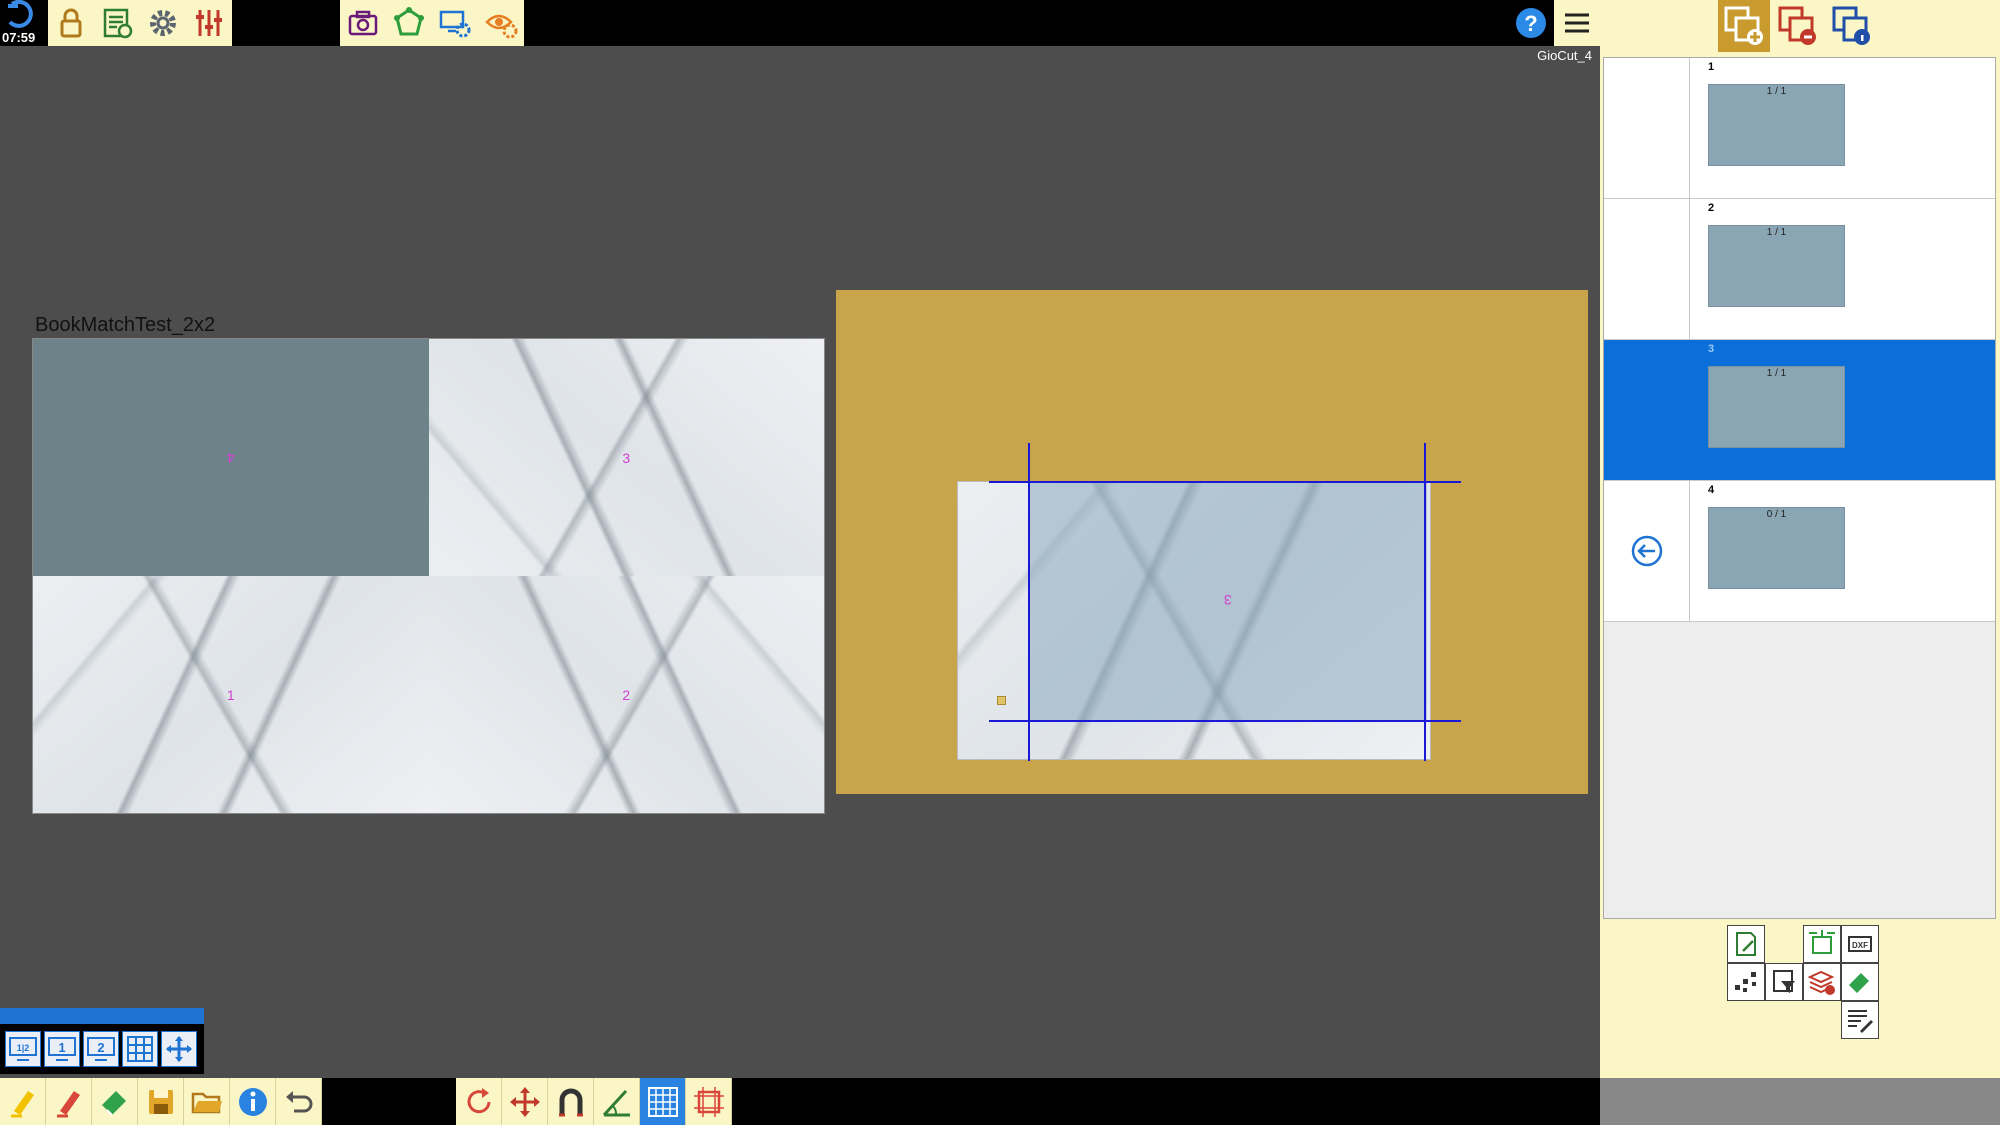 The height and width of the screenshot is (1125, 2000). I want to click on menu-button, so click(1577, 23).